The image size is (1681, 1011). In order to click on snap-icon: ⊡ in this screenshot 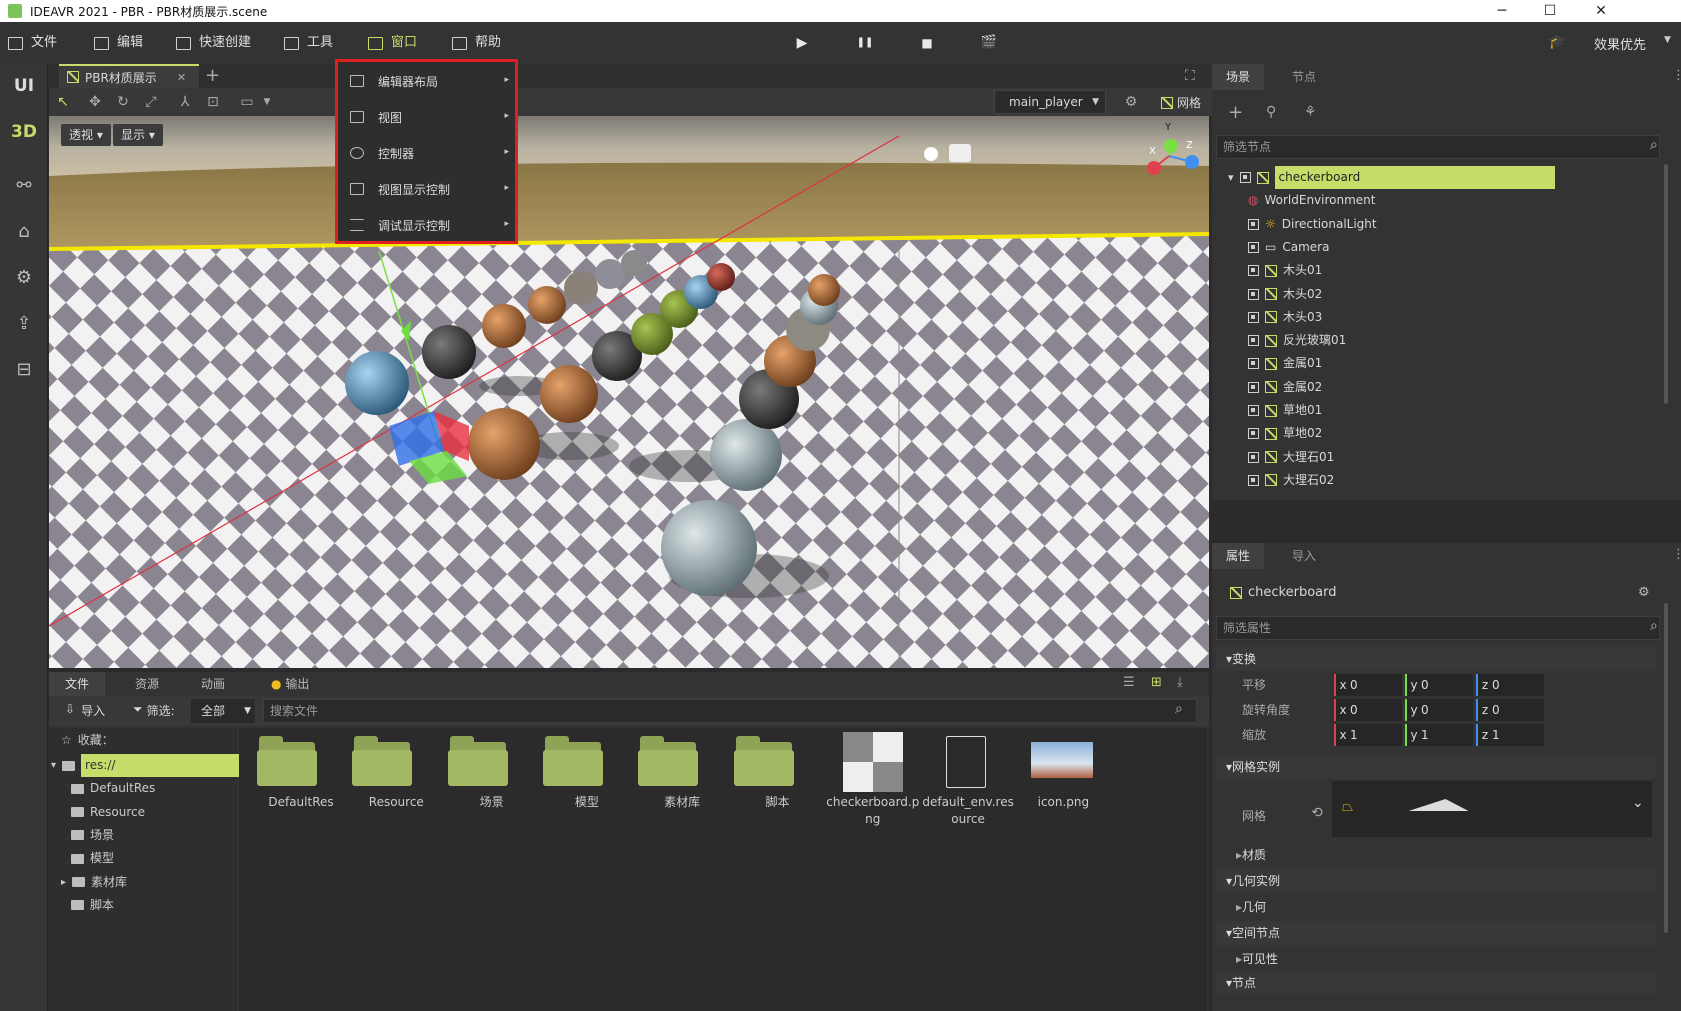, I will do `click(213, 102)`.